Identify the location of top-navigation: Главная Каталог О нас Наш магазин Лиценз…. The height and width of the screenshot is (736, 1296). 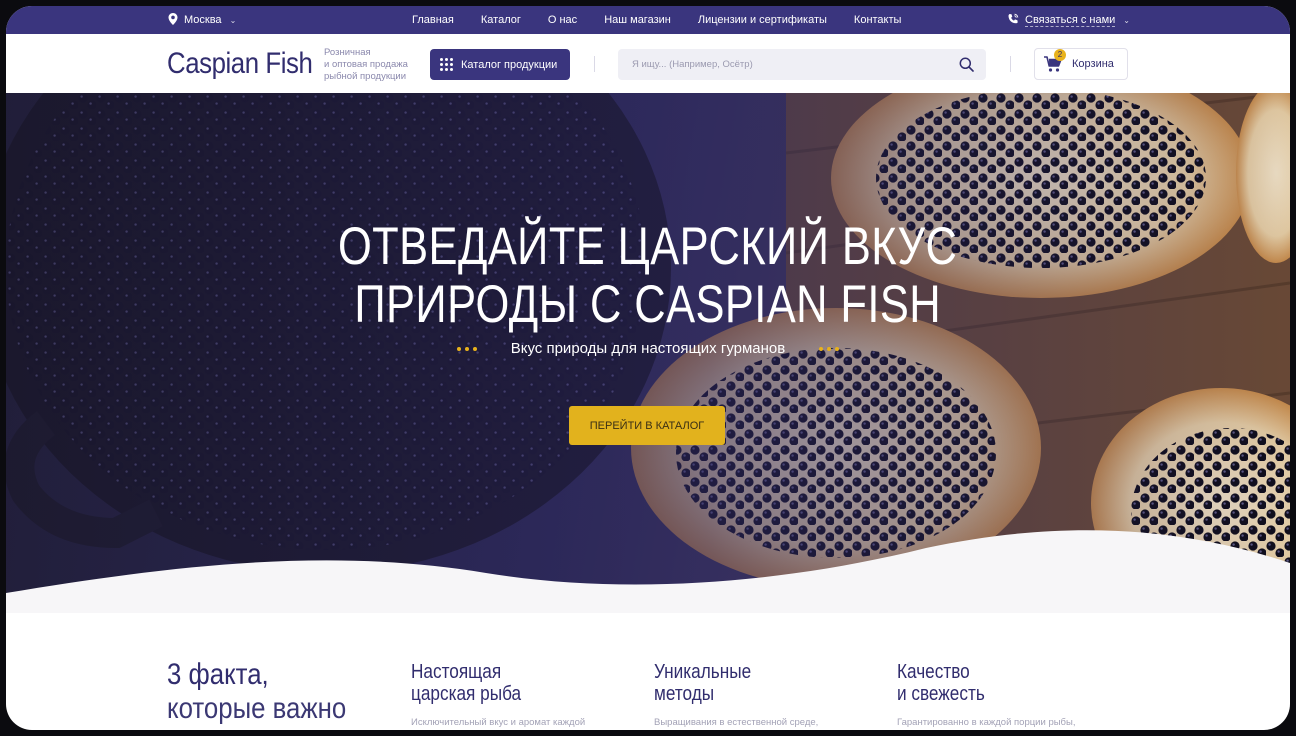
(670, 20).